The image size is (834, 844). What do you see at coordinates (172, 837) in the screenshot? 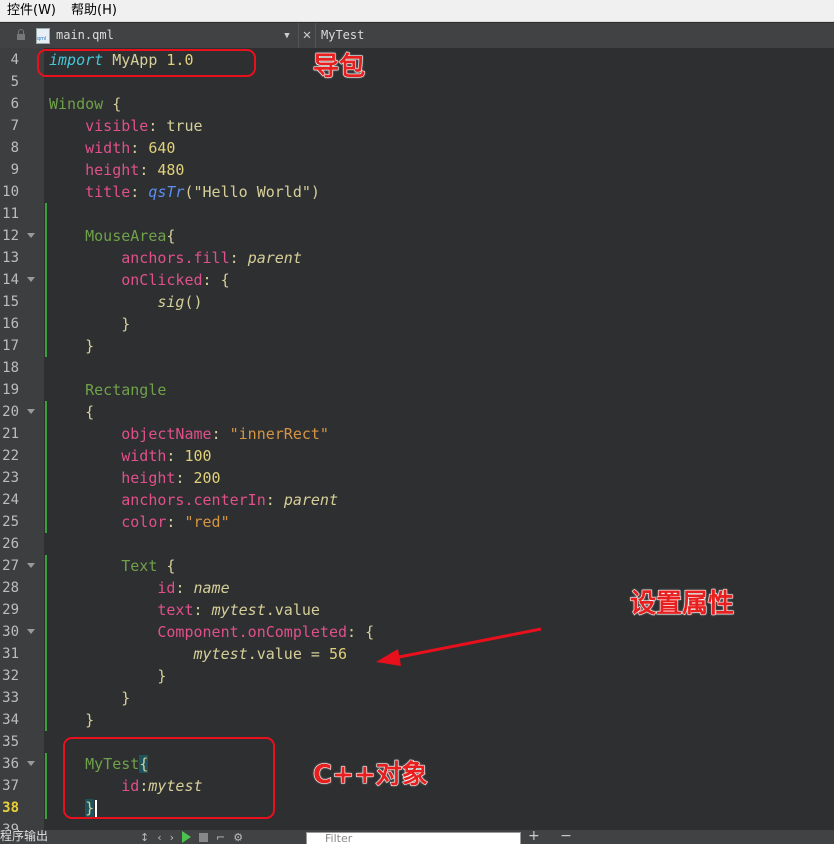
I see `forward-icon: ›` at bounding box center [172, 837].